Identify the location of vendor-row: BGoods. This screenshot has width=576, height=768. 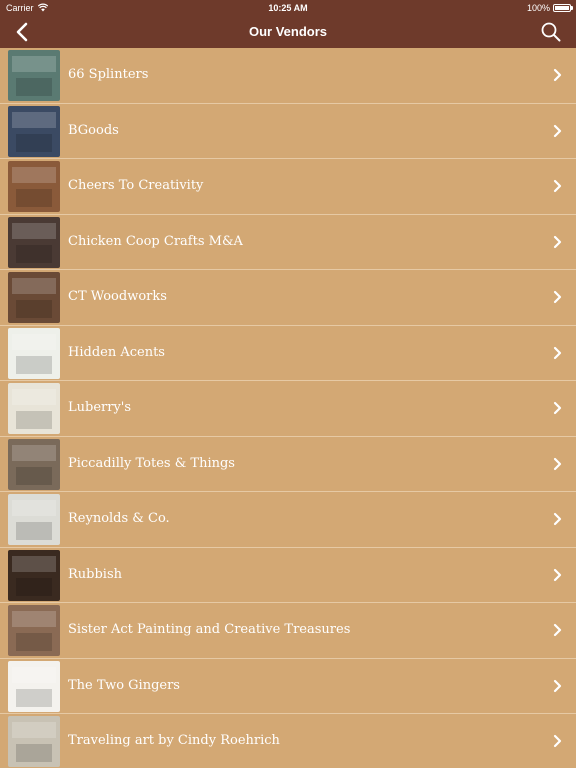
(288, 131).